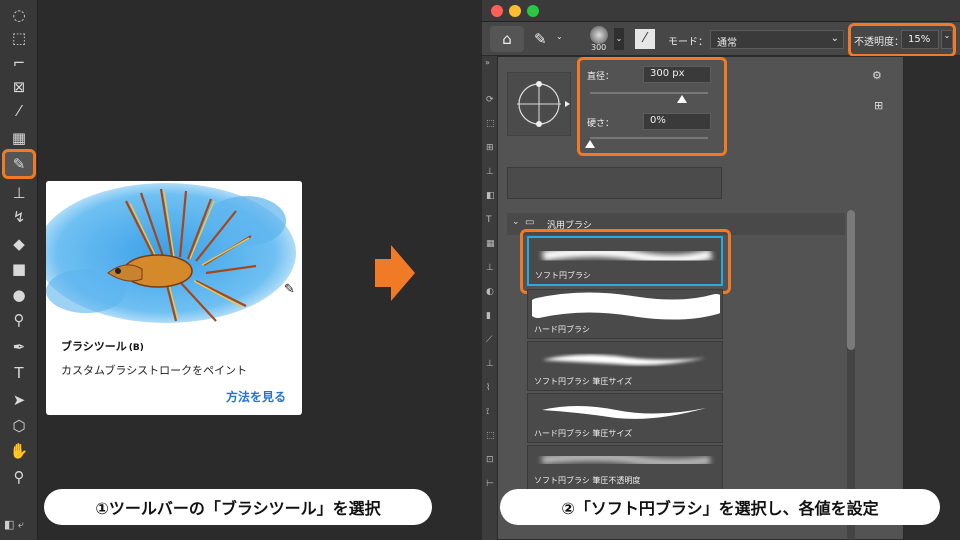 This screenshot has width=960, height=540. Describe the element at coordinates (624, 412) in the screenshot. I see `hard-taper-stroke-preview` at that location.